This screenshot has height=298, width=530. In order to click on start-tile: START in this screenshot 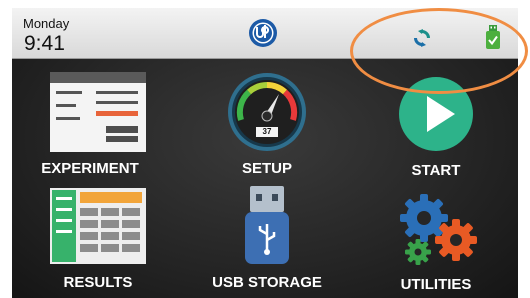, I will do `click(436, 129)`.